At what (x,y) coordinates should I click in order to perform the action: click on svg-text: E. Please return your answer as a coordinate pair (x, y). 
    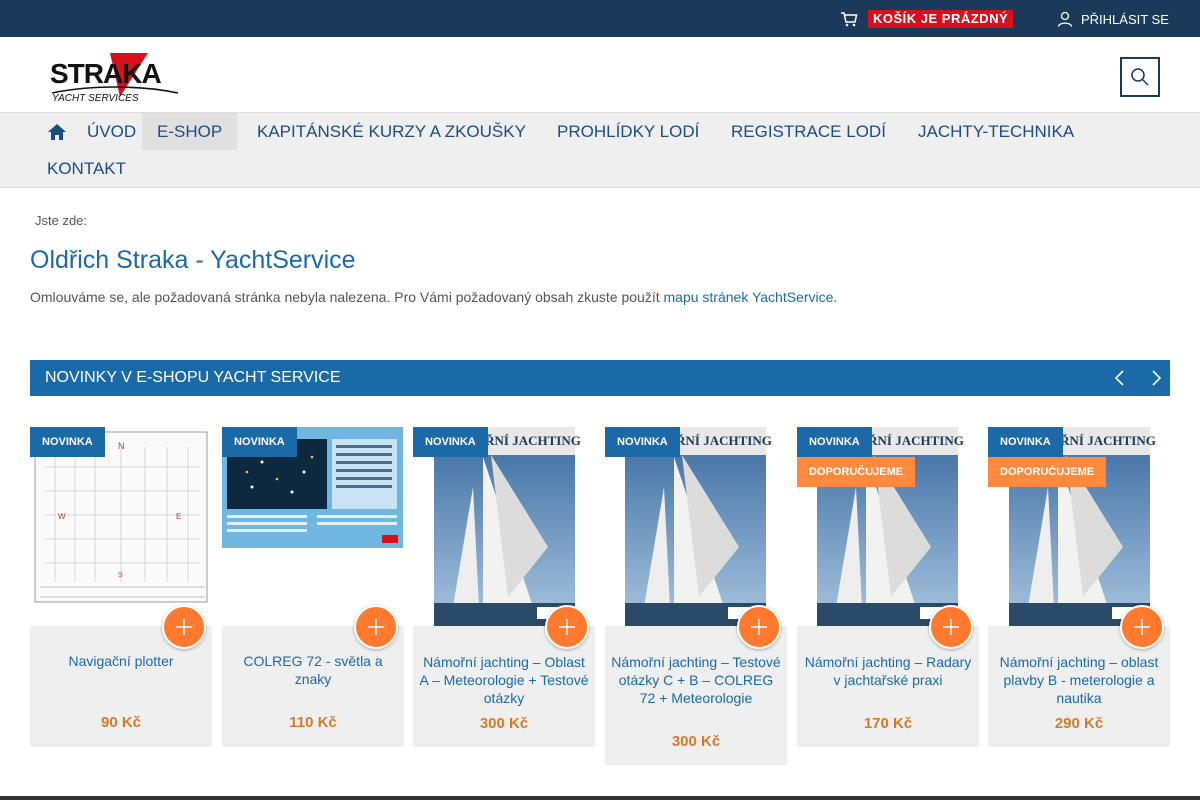
    Looking at the image, I should click on (178, 516).